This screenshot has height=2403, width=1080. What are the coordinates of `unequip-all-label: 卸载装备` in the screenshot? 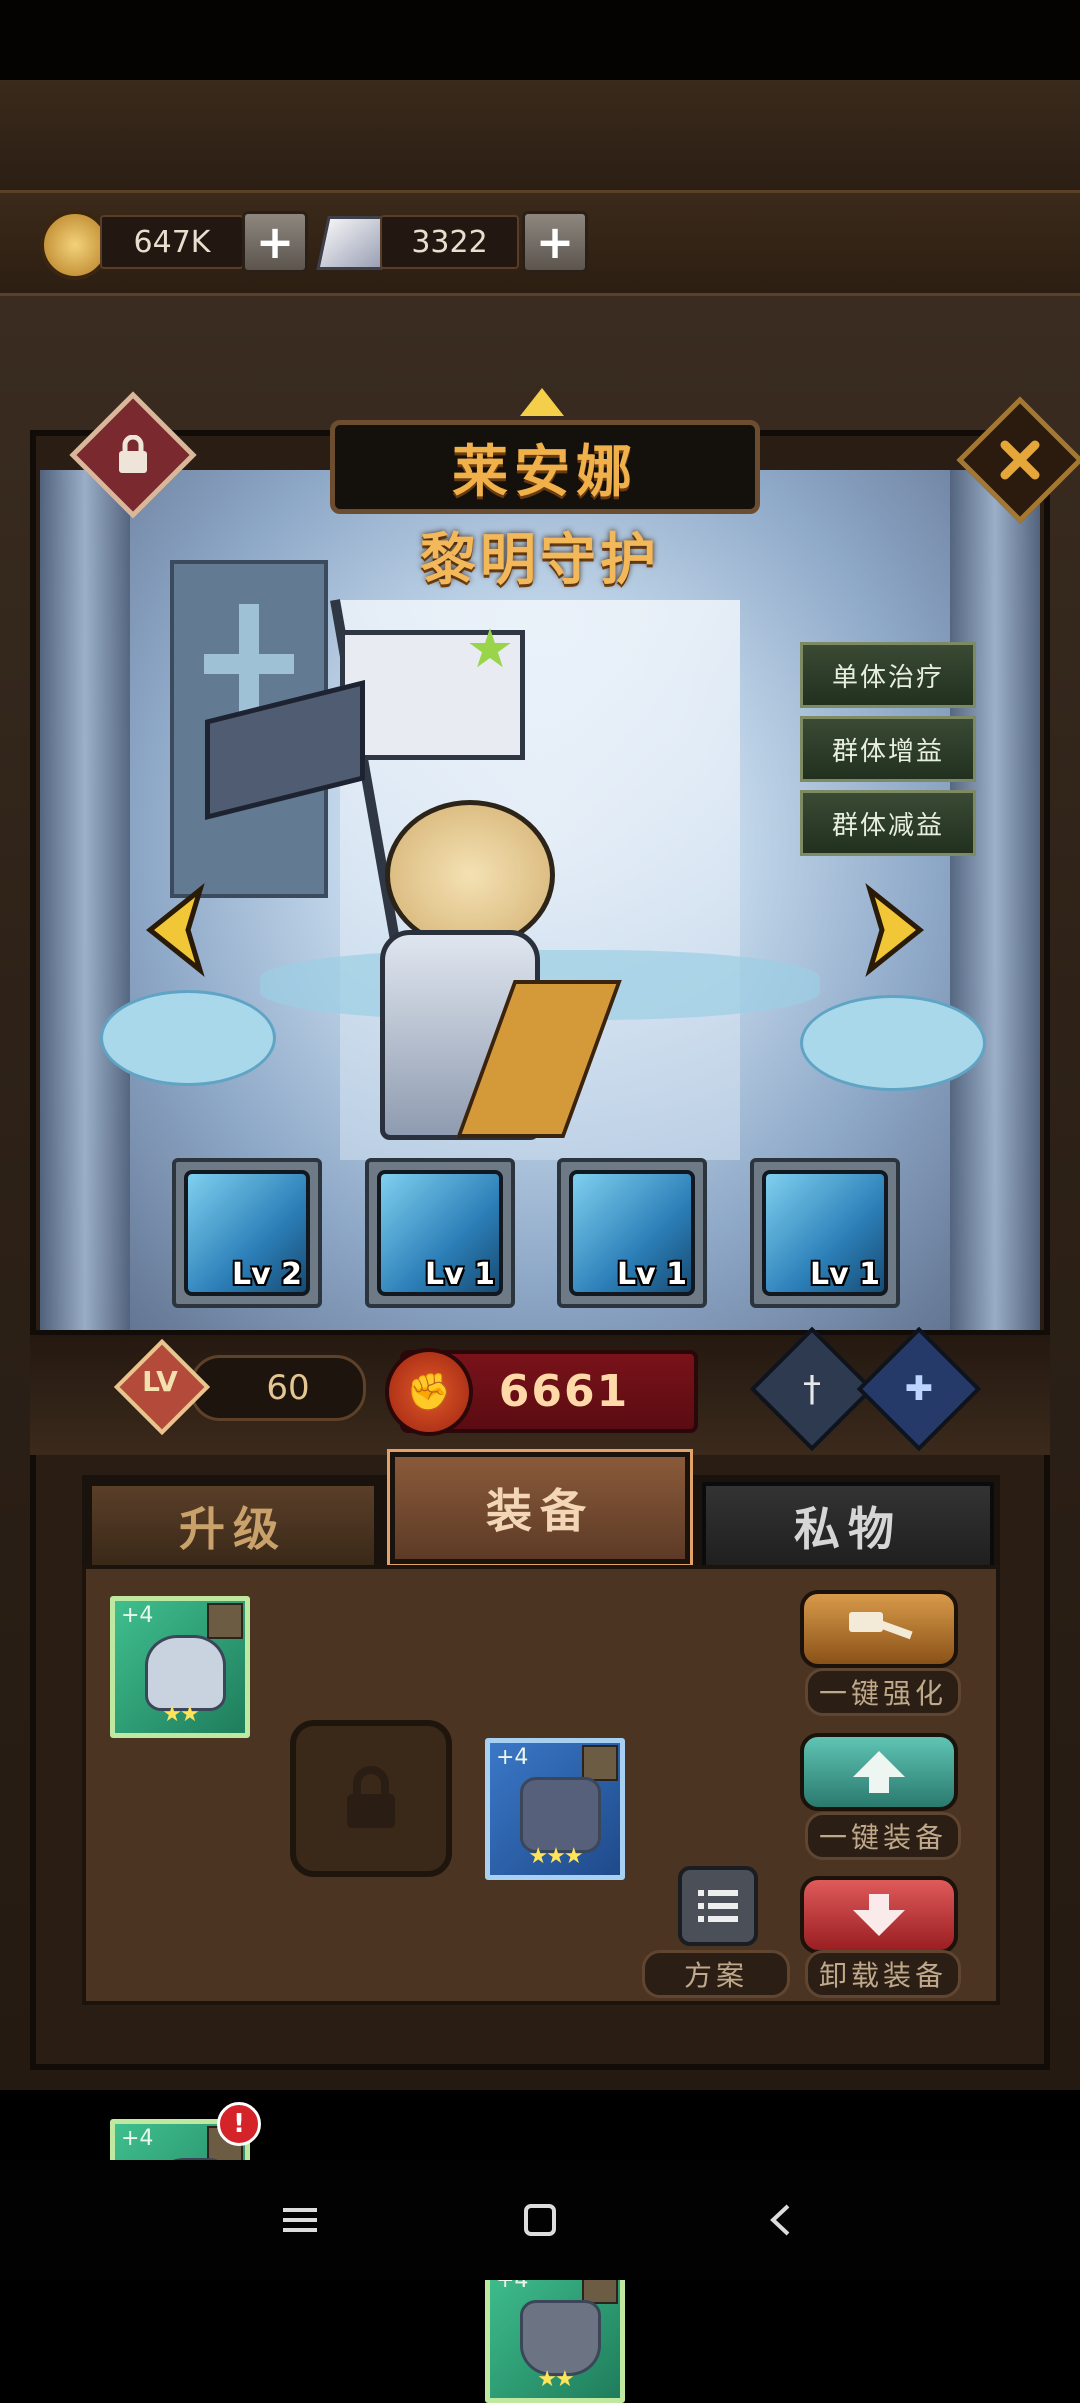 It's located at (883, 1974).